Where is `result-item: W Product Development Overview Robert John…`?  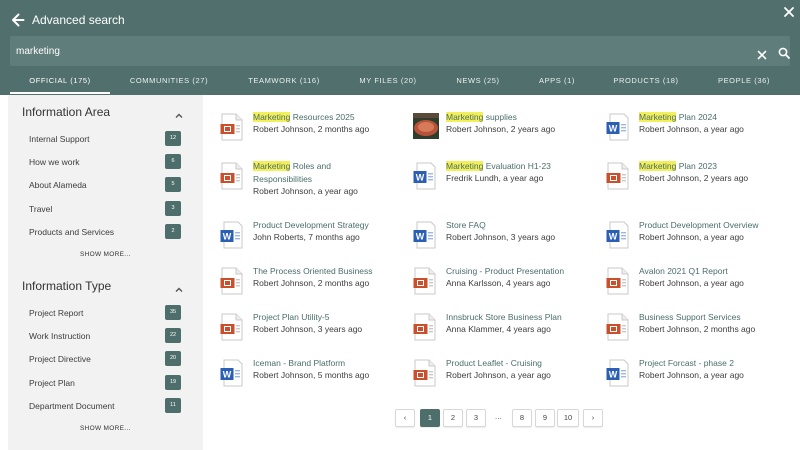
result-item: W Product Development Overview Robert John… is located at coordinates (696, 239).